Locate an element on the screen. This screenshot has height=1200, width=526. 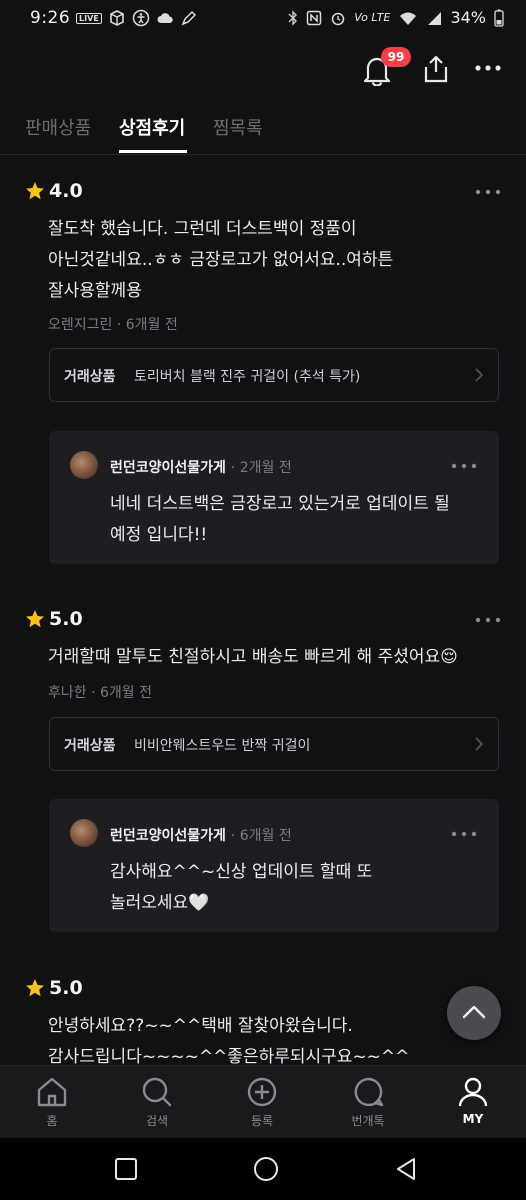
nav-label: 홈 is located at coordinates (52, 1121).